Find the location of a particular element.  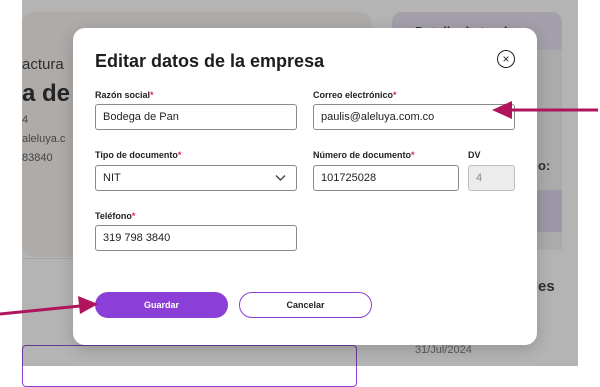

document-type-select: NIT is located at coordinates (196, 178).